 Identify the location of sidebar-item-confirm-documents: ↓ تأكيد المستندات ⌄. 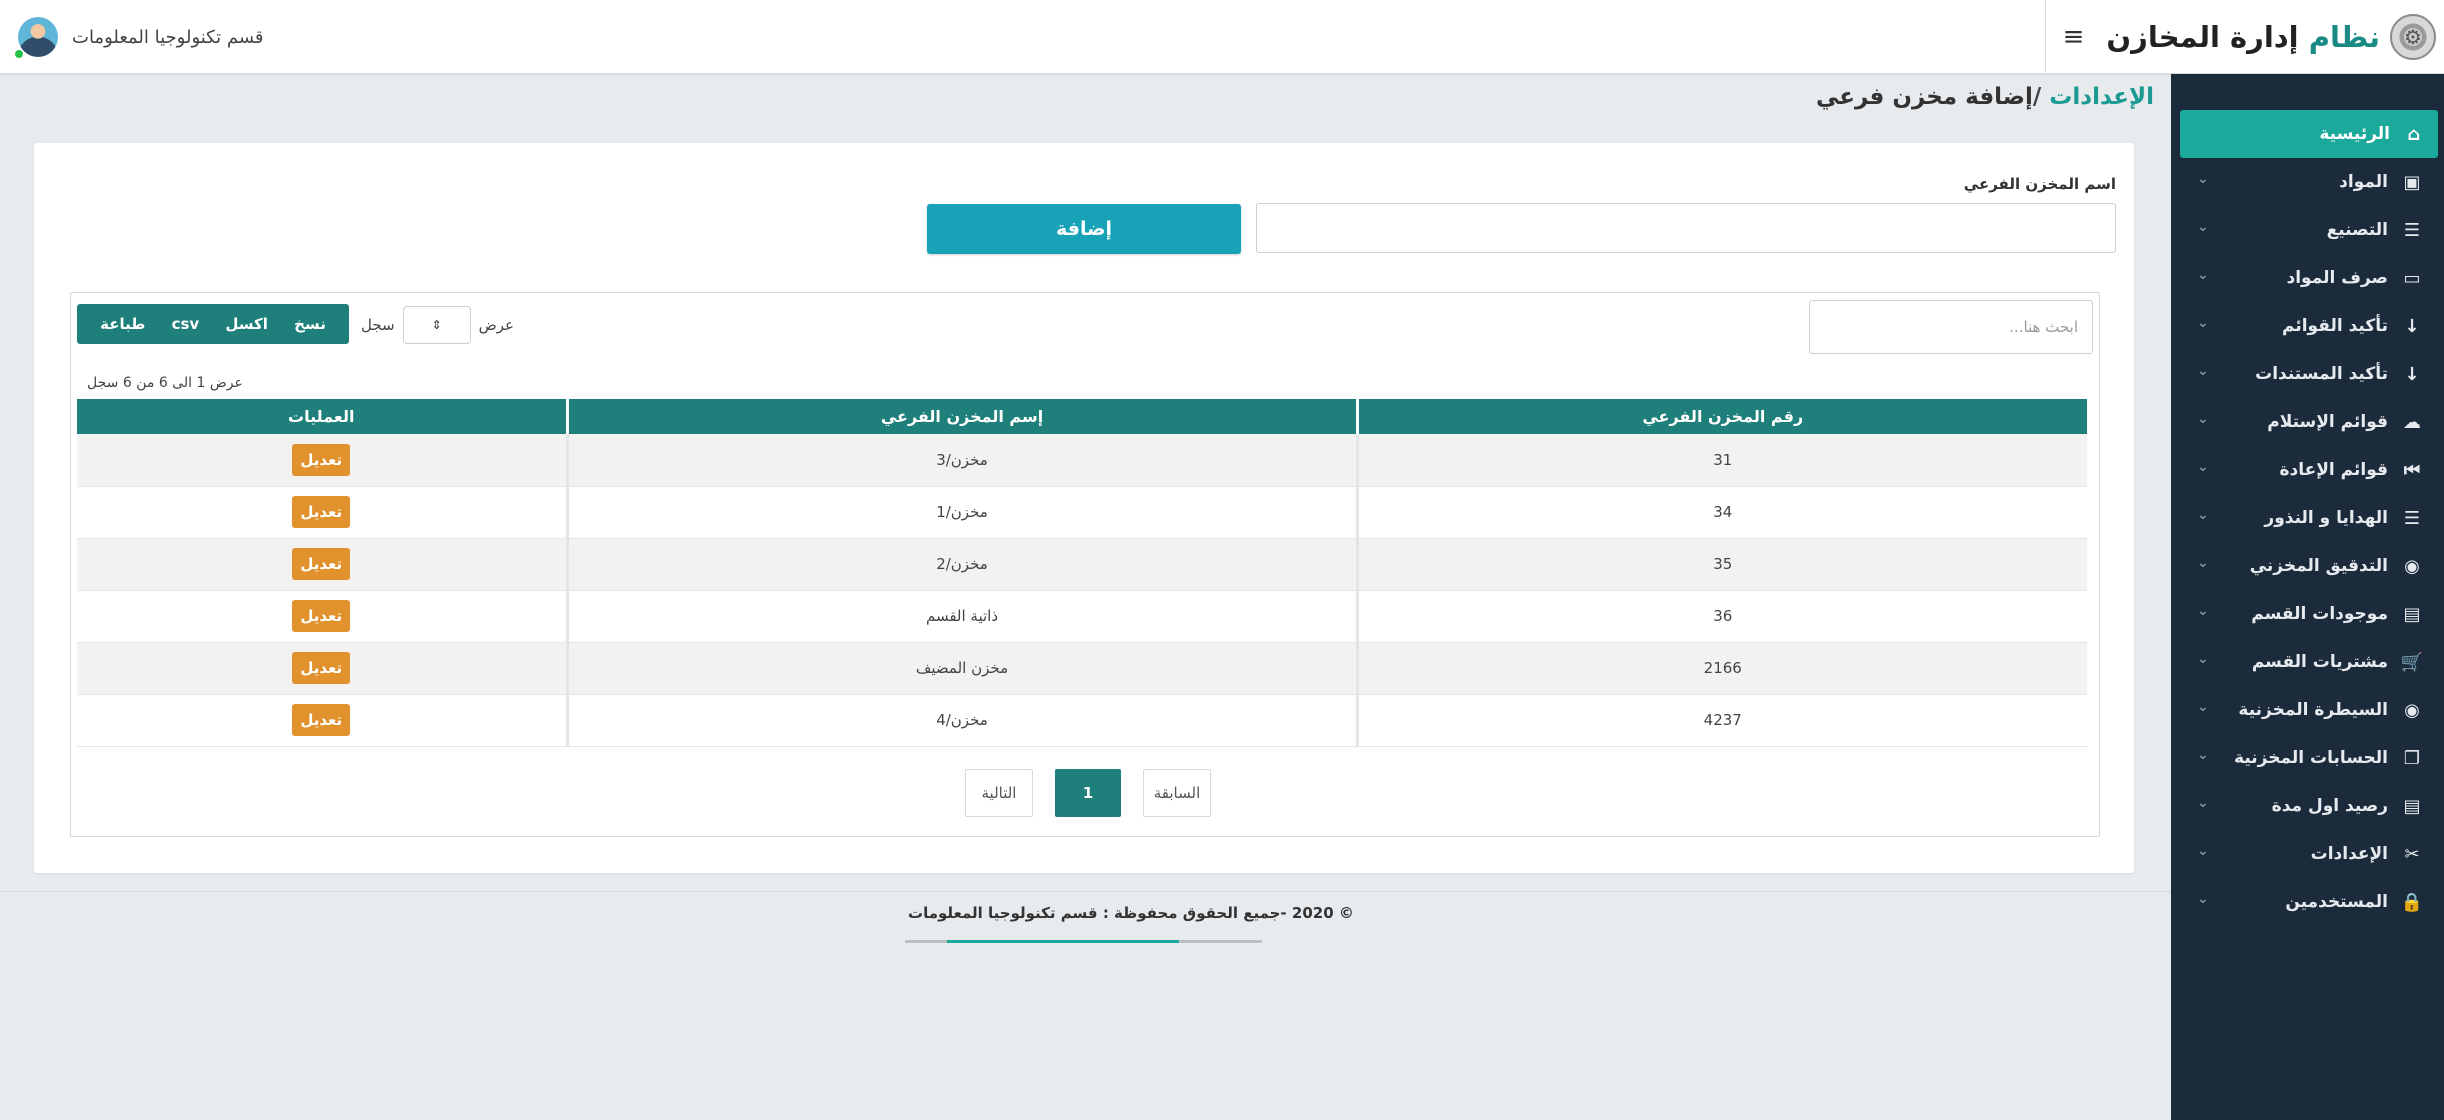
(2307, 374).